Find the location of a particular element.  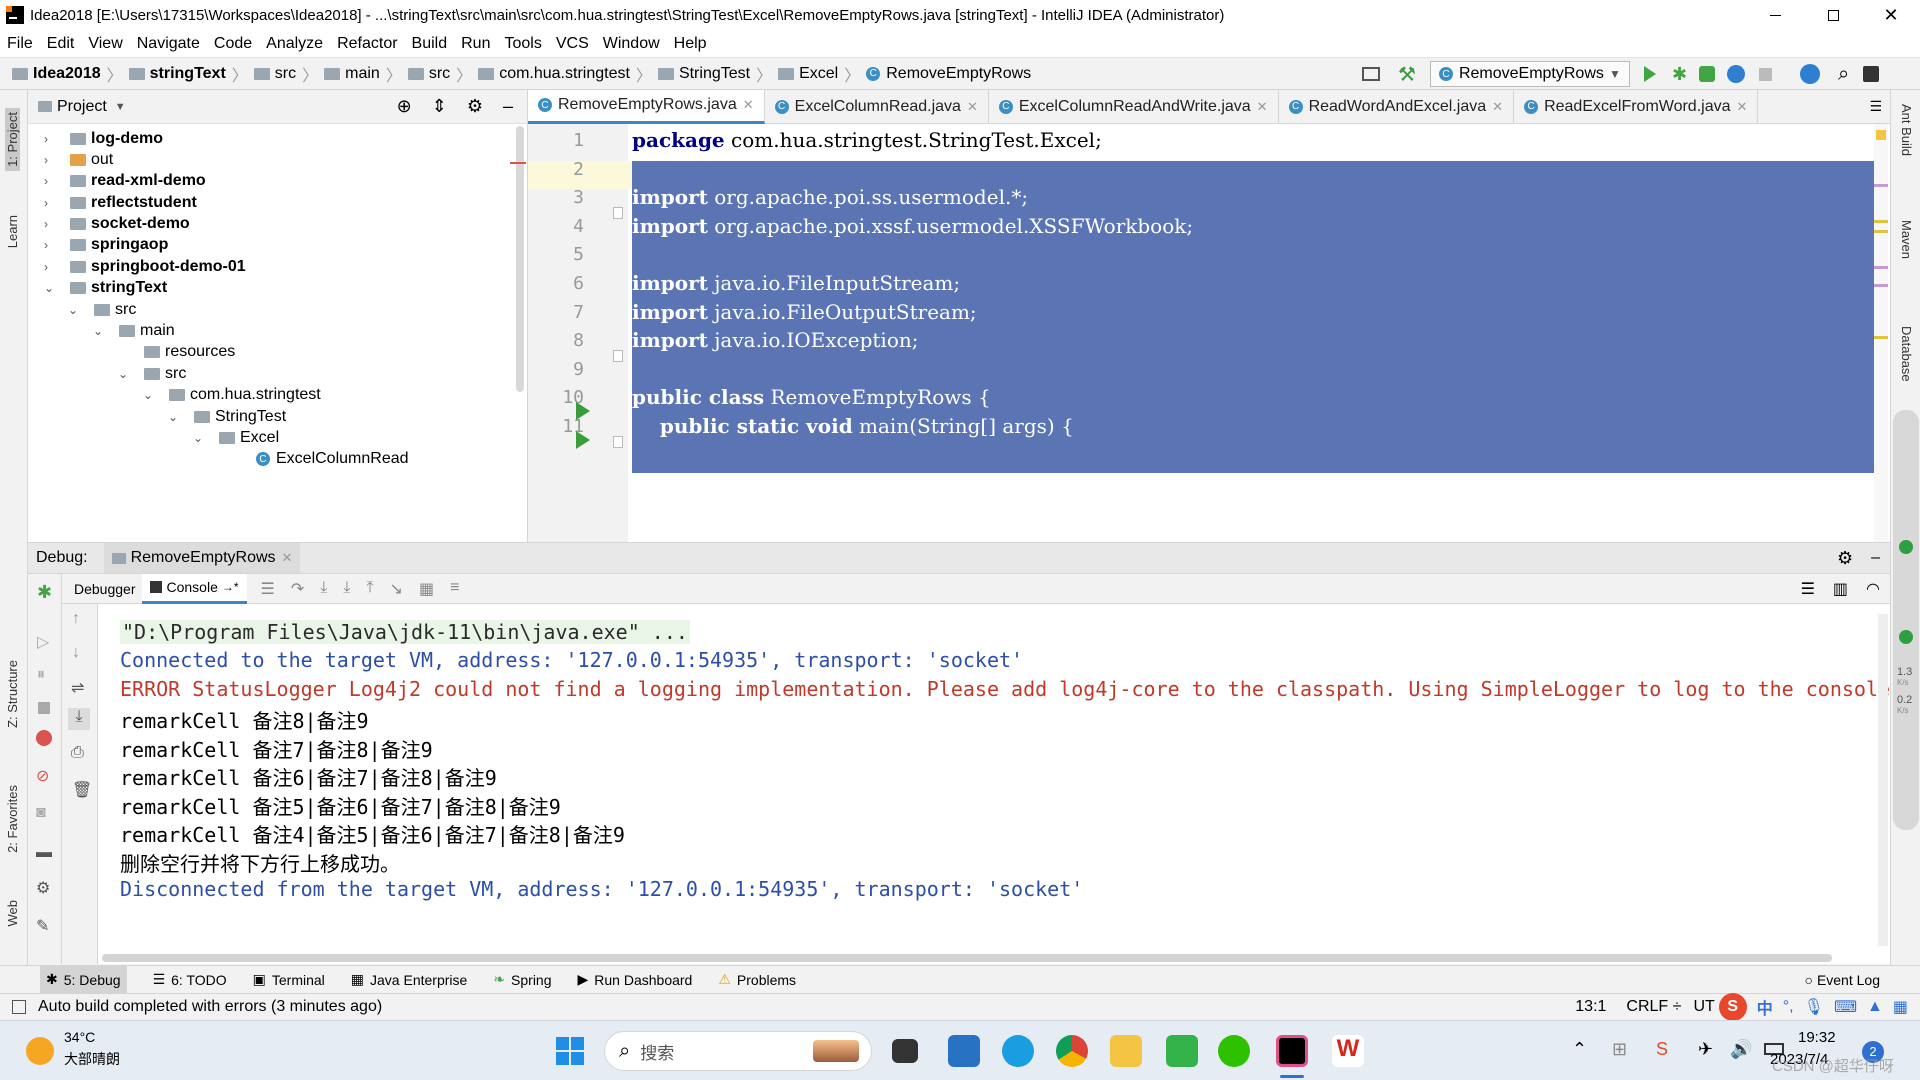

intellij-icon is located at coordinates (1292, 1051).